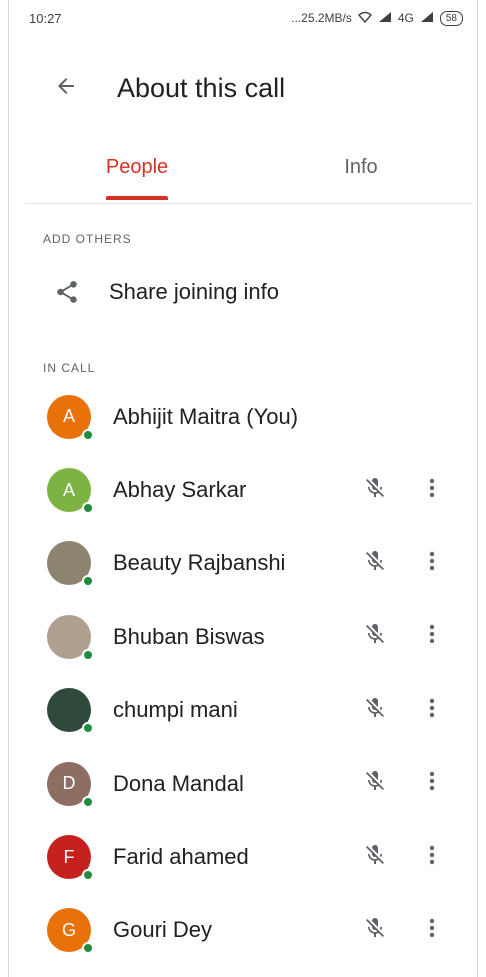  I want to click on participant-name: Farid ahamed, so click(181, 857).